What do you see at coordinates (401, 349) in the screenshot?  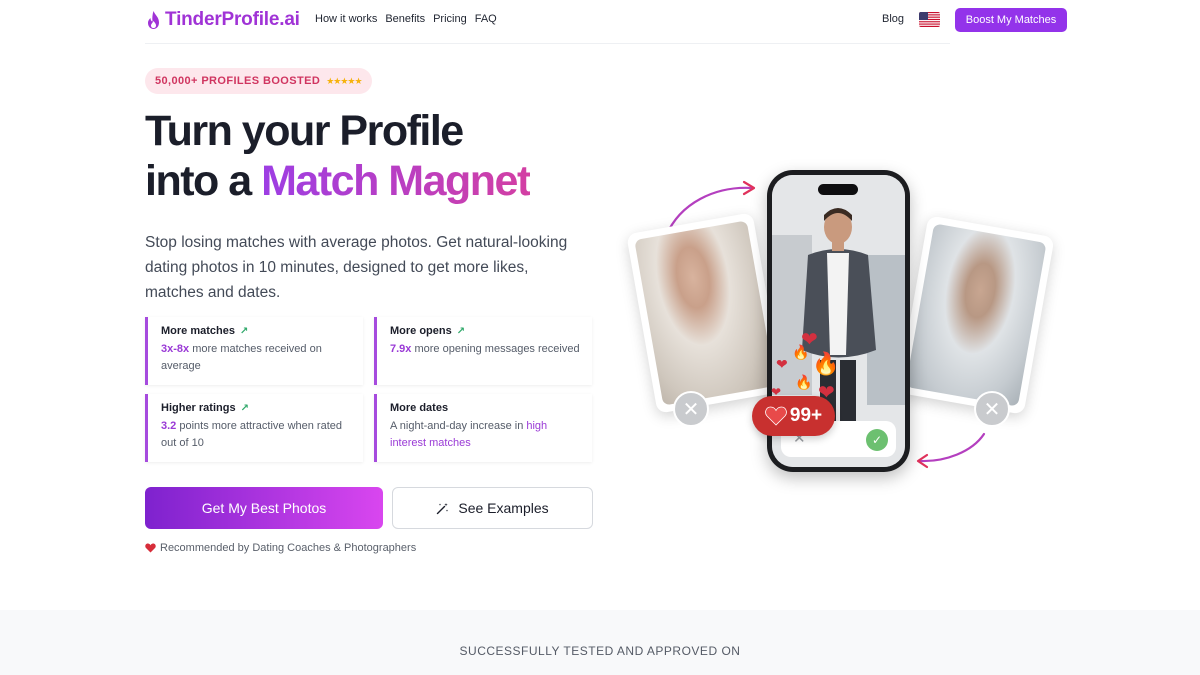 I see `stat-highlight: 7.9x` at bounding box center [401, 349].